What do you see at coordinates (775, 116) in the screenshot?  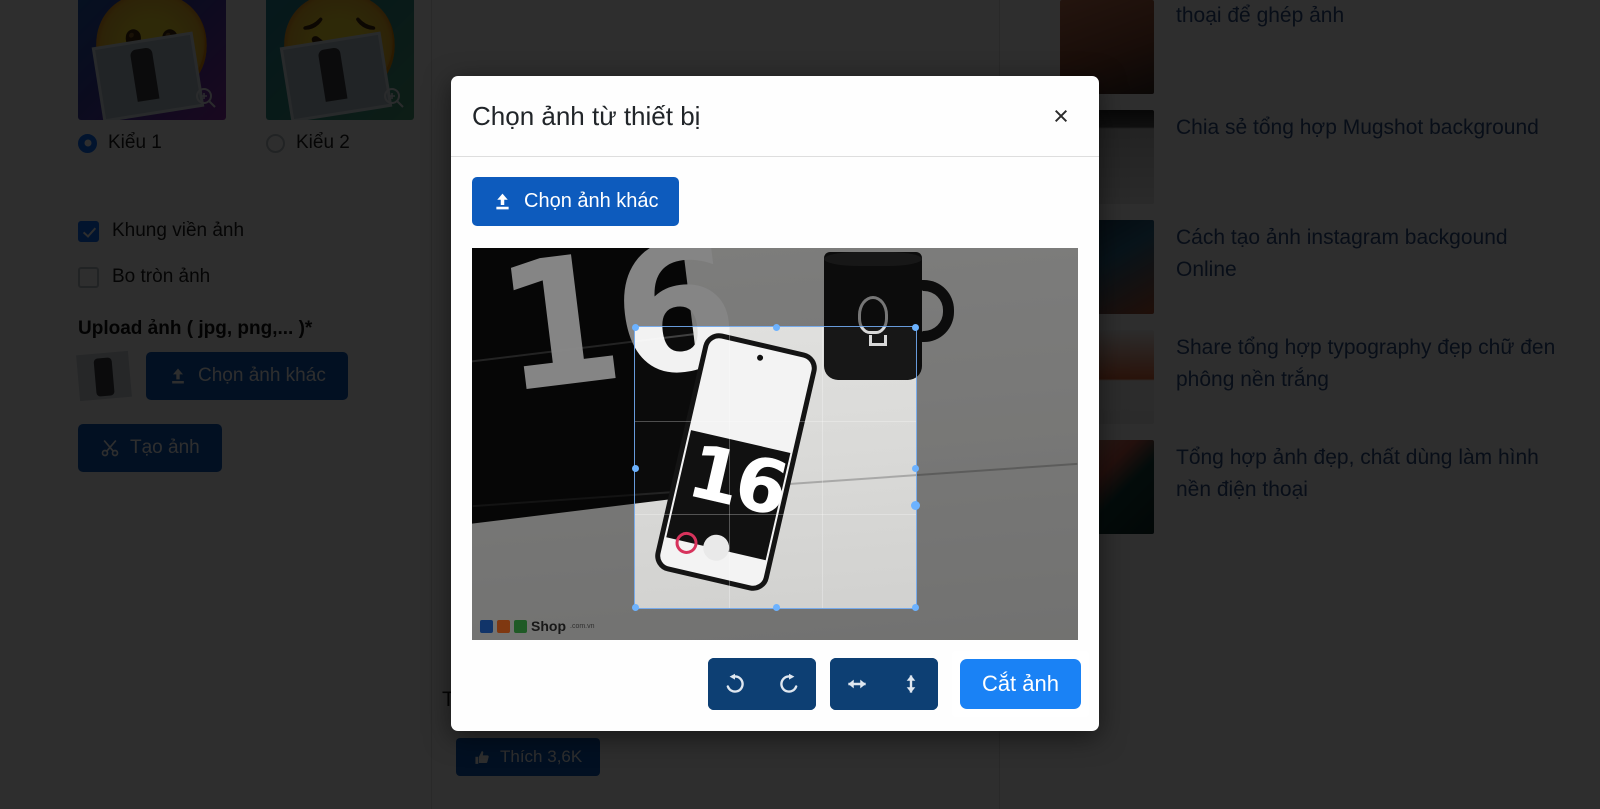 I see `modal-header: Chọn ảnh từ thiết bị ×` at bounding box center [775, 116].